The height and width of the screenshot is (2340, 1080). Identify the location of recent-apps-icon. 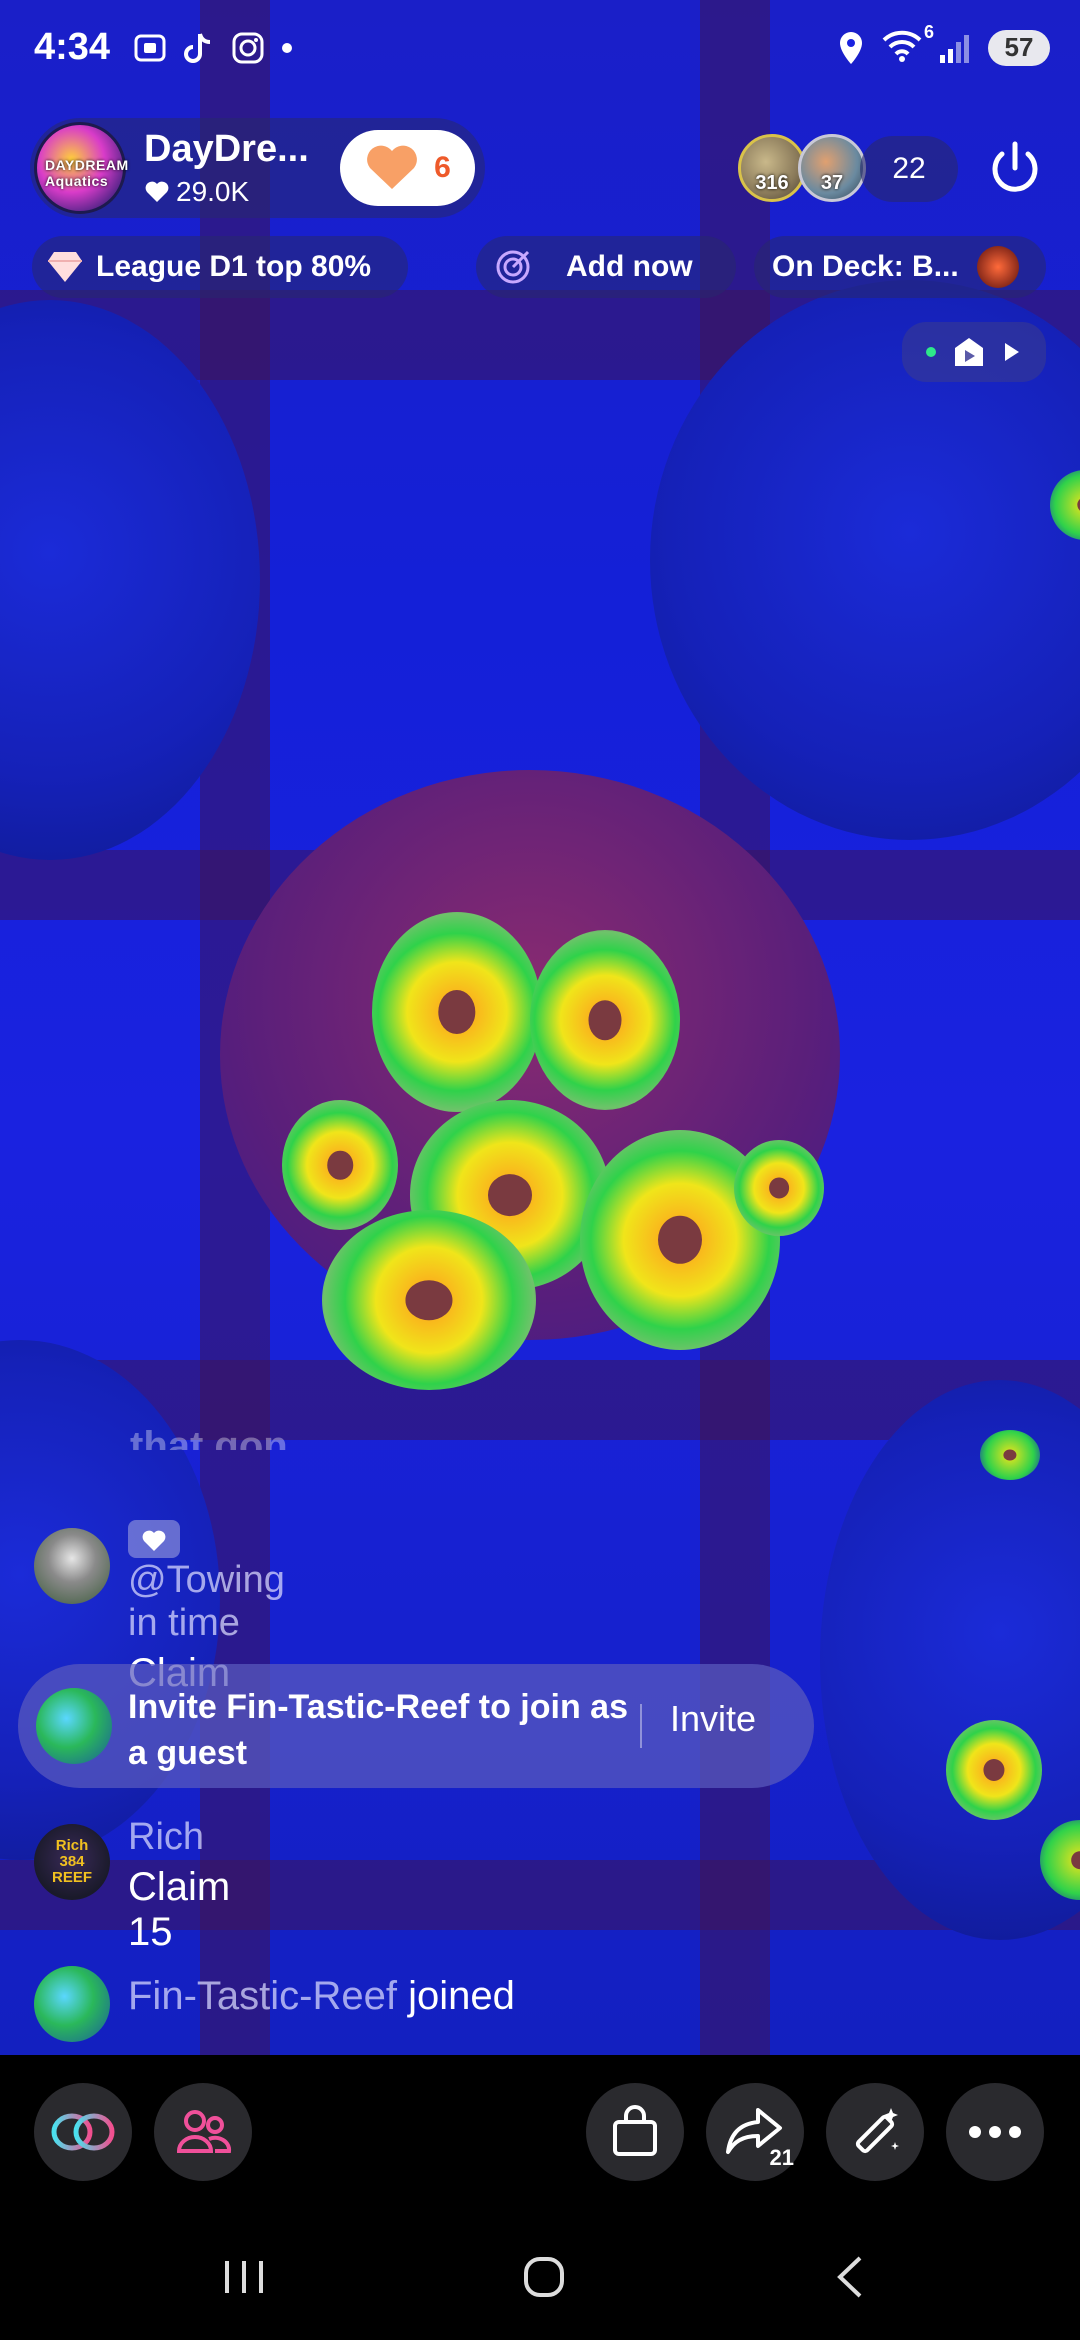
(244, 2277).